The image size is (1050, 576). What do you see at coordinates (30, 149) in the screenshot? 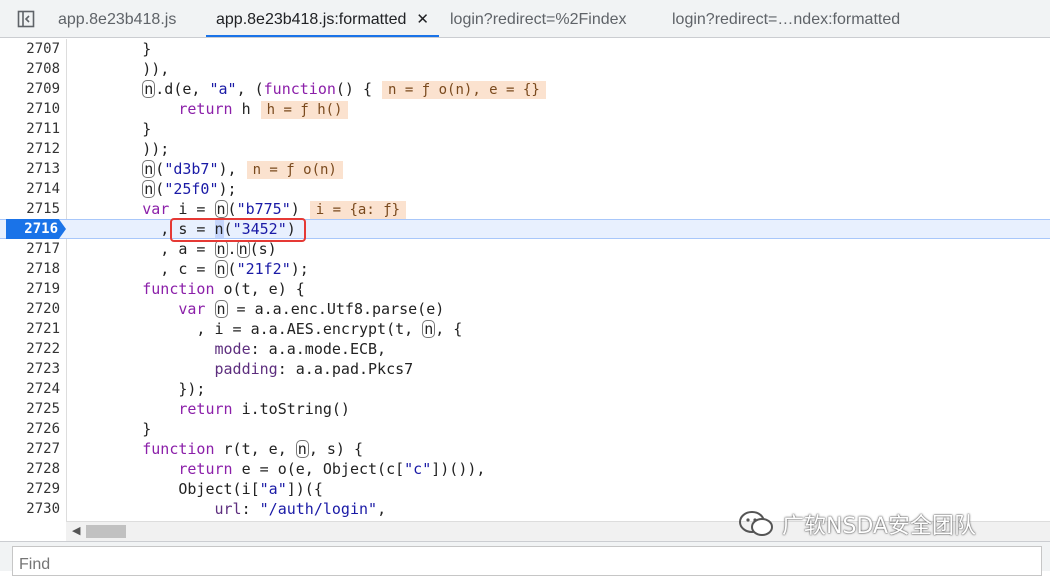
I see `line-number: 2712` at bounding box center [30, 149].